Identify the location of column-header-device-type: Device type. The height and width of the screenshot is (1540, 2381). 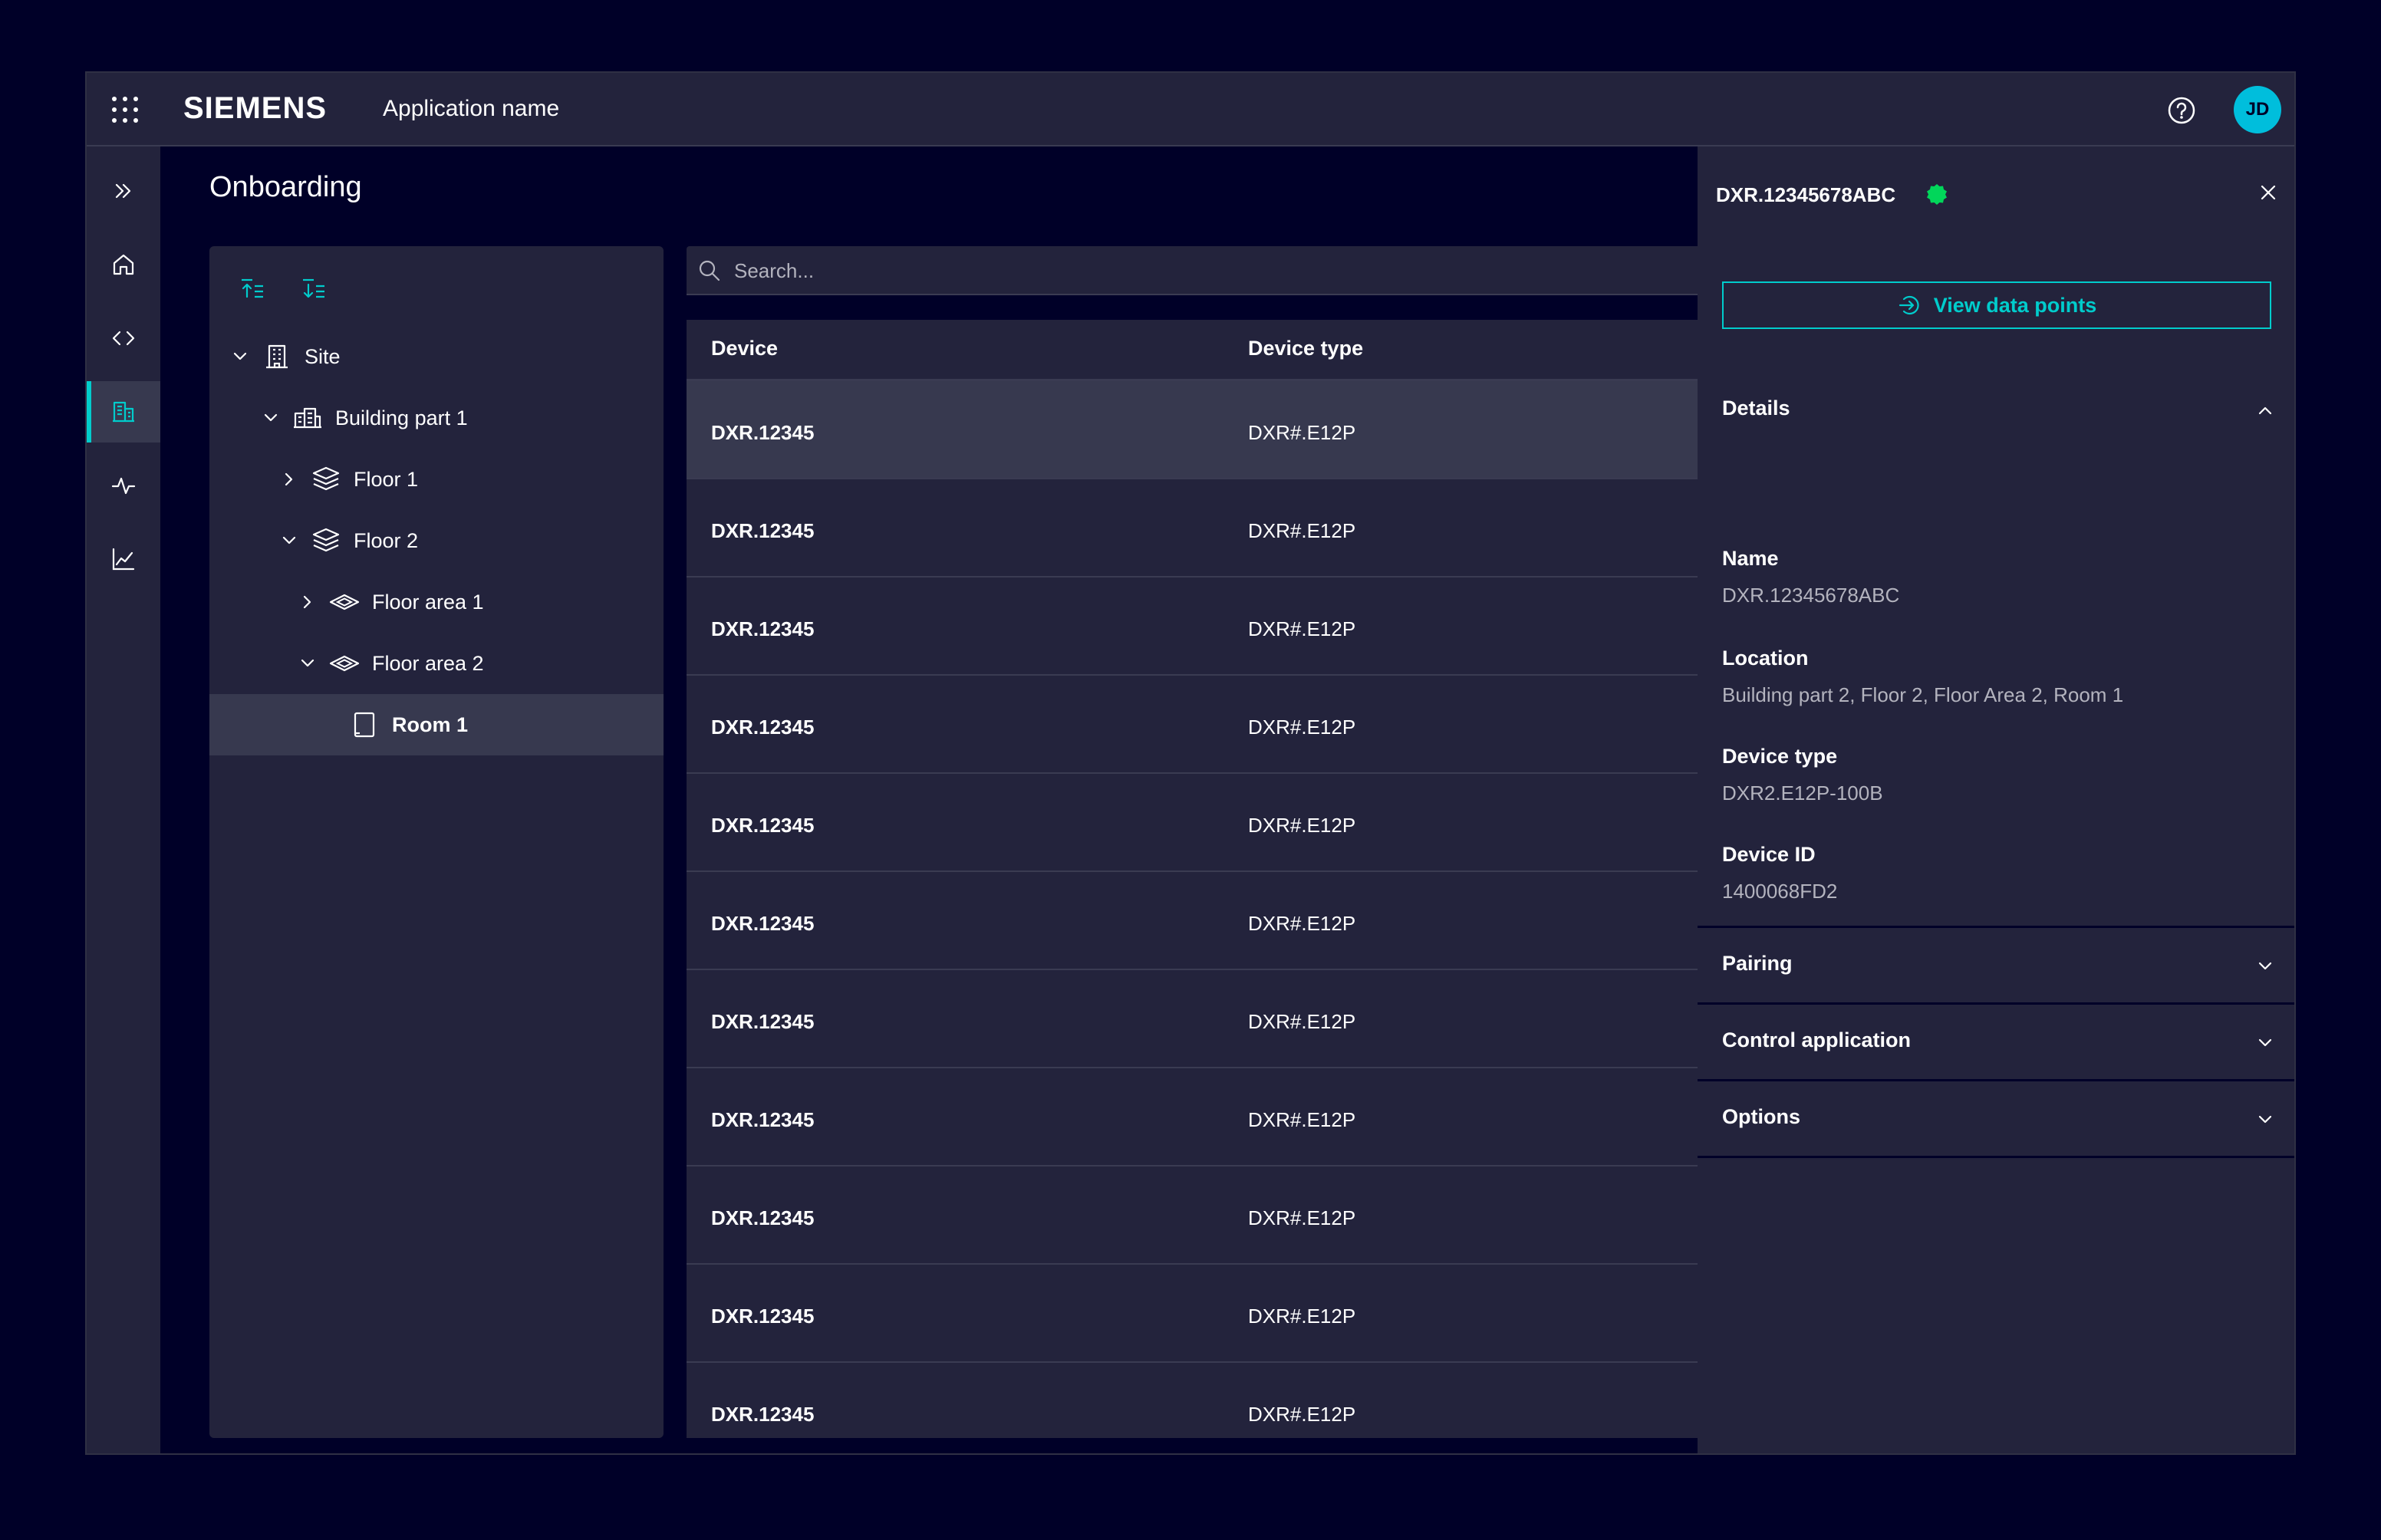
(1306, 348).